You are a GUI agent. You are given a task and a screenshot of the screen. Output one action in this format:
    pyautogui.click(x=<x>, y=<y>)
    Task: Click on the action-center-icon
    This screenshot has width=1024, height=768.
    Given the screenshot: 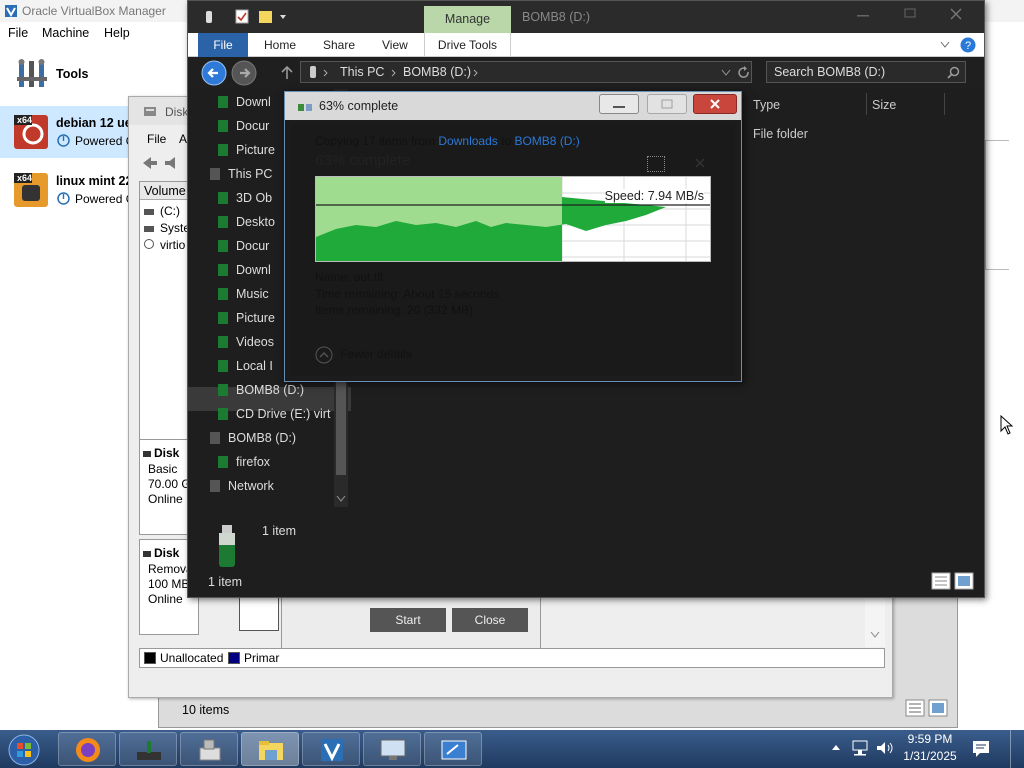 What is the action you would take?
    pyautogui.click(x=981, y=749)
    